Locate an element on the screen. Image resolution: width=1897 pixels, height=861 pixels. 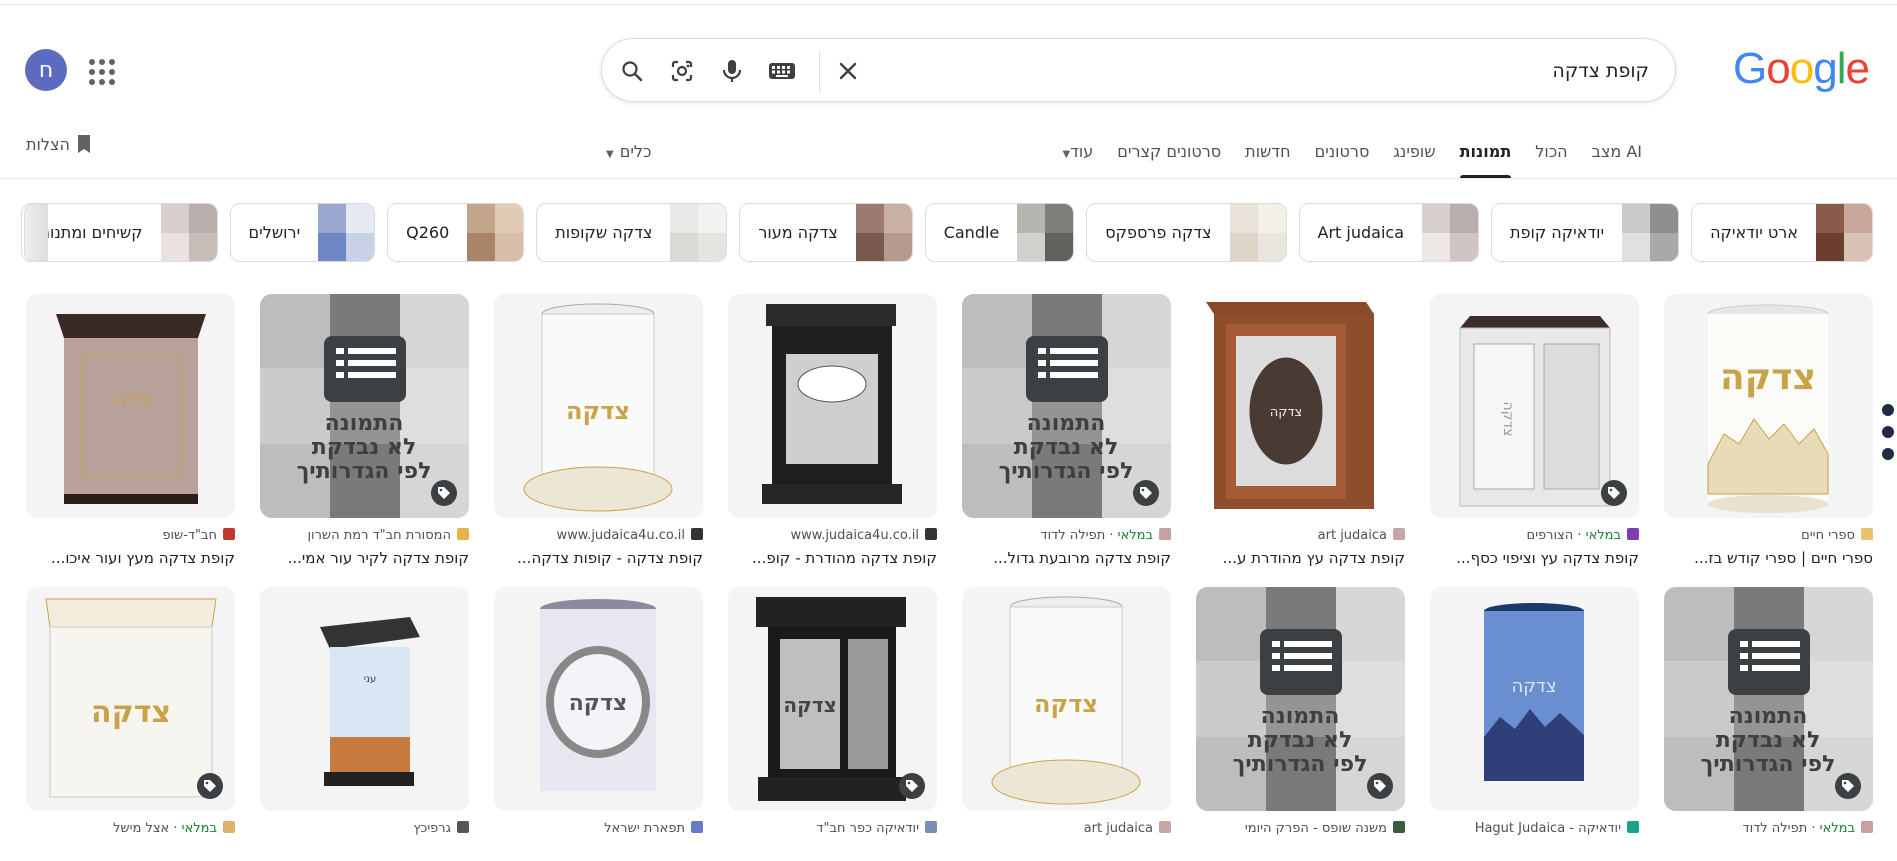
result-source: המסורת חב"ד רמת השרון is located at coordinates (364, 536).